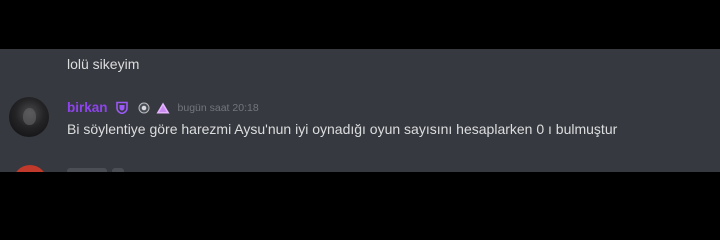 The width and height of the screenshot is (720, 240). Describe the element at coordinates (87, 170) in the screenshot. I see `next-message-author-placeholder` at that location.